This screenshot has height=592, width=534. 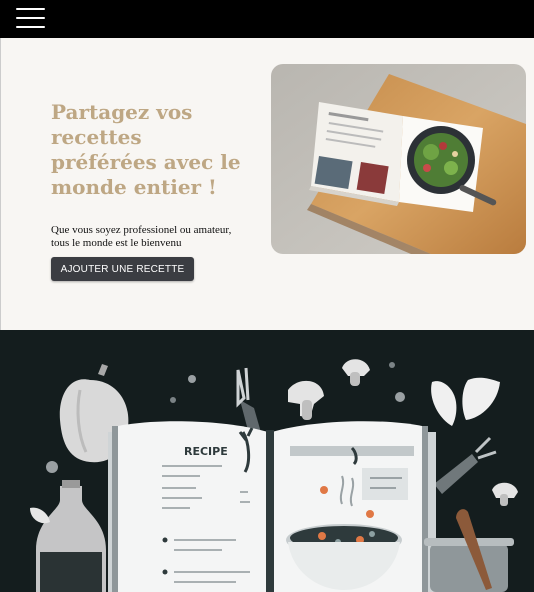 I want to click on book-recipe-label: RECIPE, so click(x=206, y=451).